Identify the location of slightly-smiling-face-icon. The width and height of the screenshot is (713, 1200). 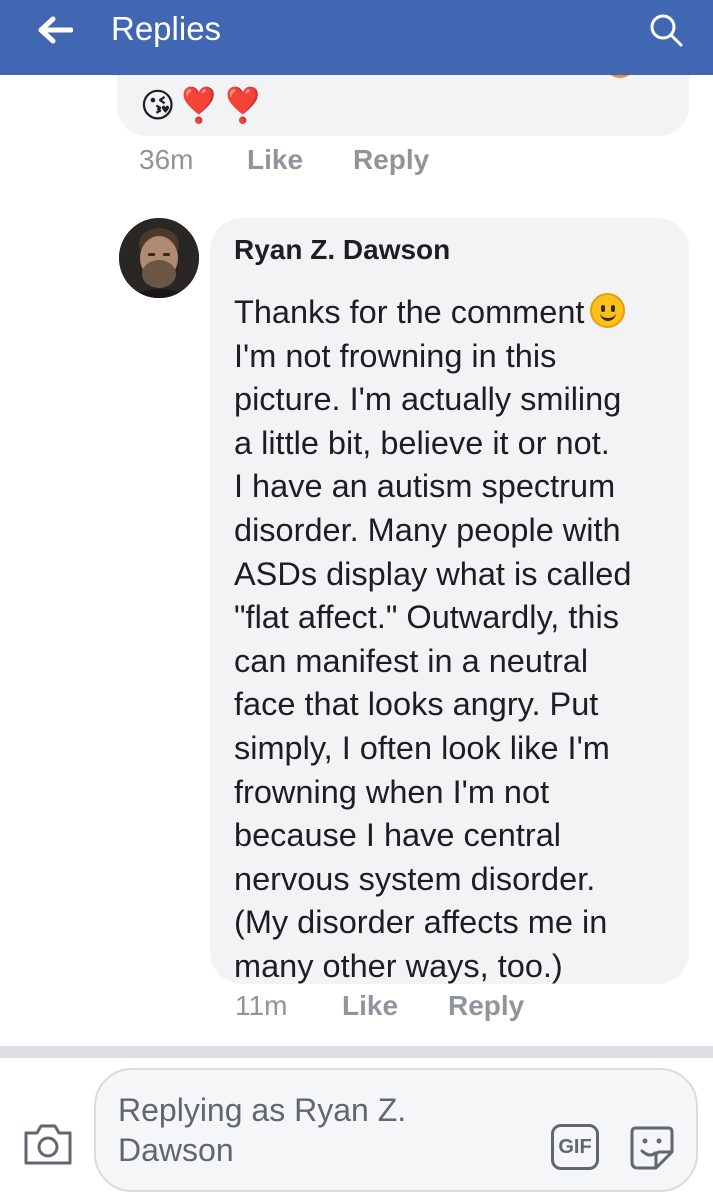
(608, 310).